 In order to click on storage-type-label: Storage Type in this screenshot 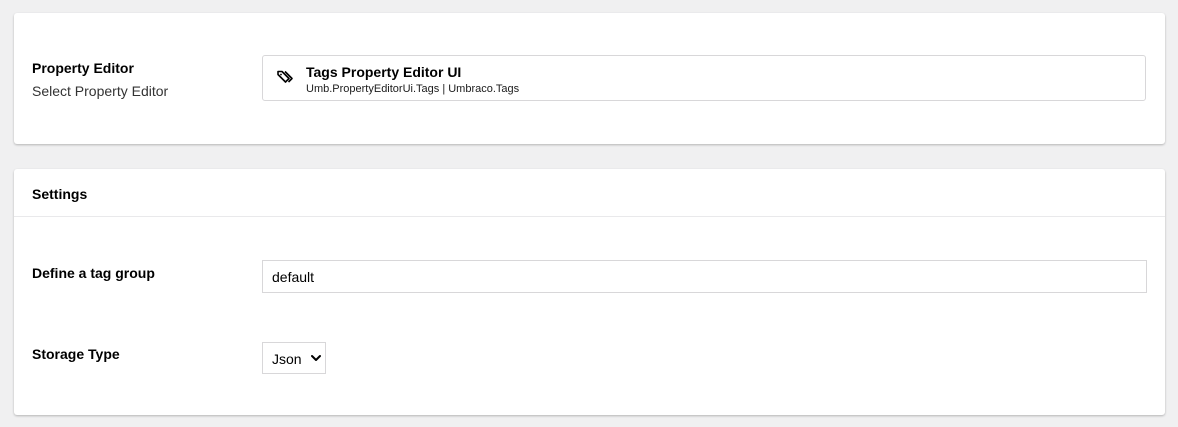, I will do `click(76, 354)`.